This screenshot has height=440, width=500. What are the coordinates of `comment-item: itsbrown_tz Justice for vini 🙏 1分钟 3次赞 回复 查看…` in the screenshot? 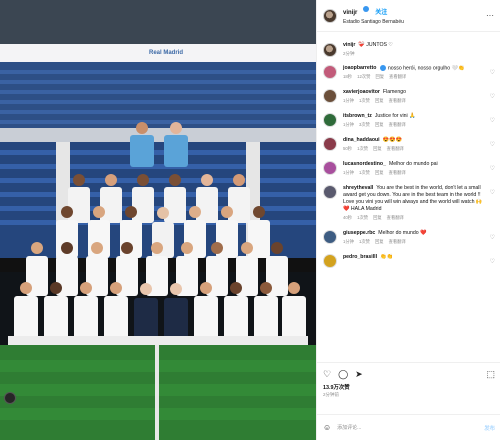 It's located at (409, 120).